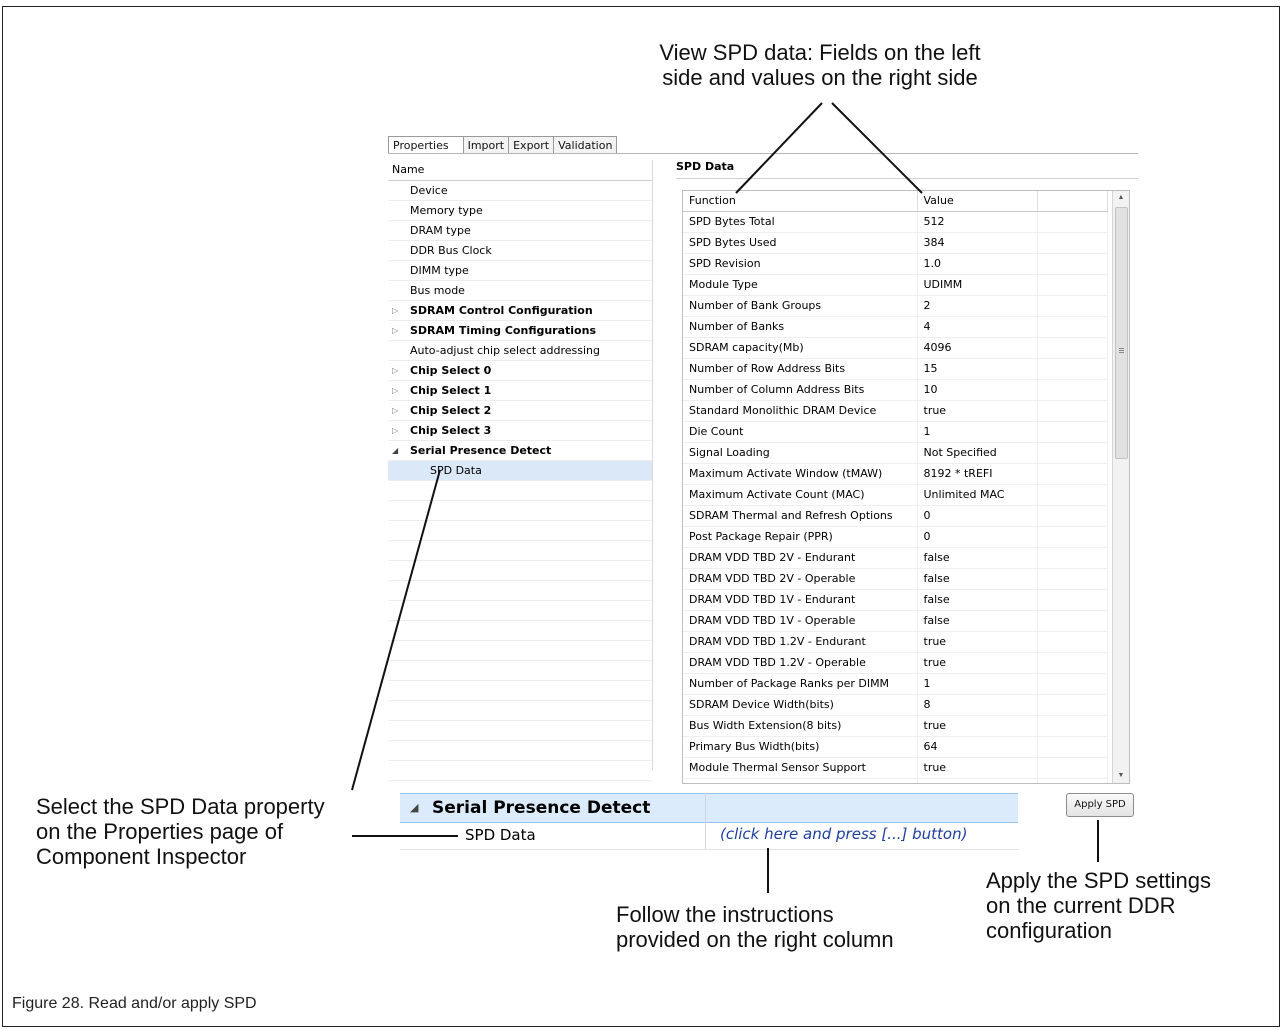  What do you see at coordinates (725, 914) in the screenshot?
I see `middle-annotation-line1: Follow the instructions` at bounding box center [725, 914].